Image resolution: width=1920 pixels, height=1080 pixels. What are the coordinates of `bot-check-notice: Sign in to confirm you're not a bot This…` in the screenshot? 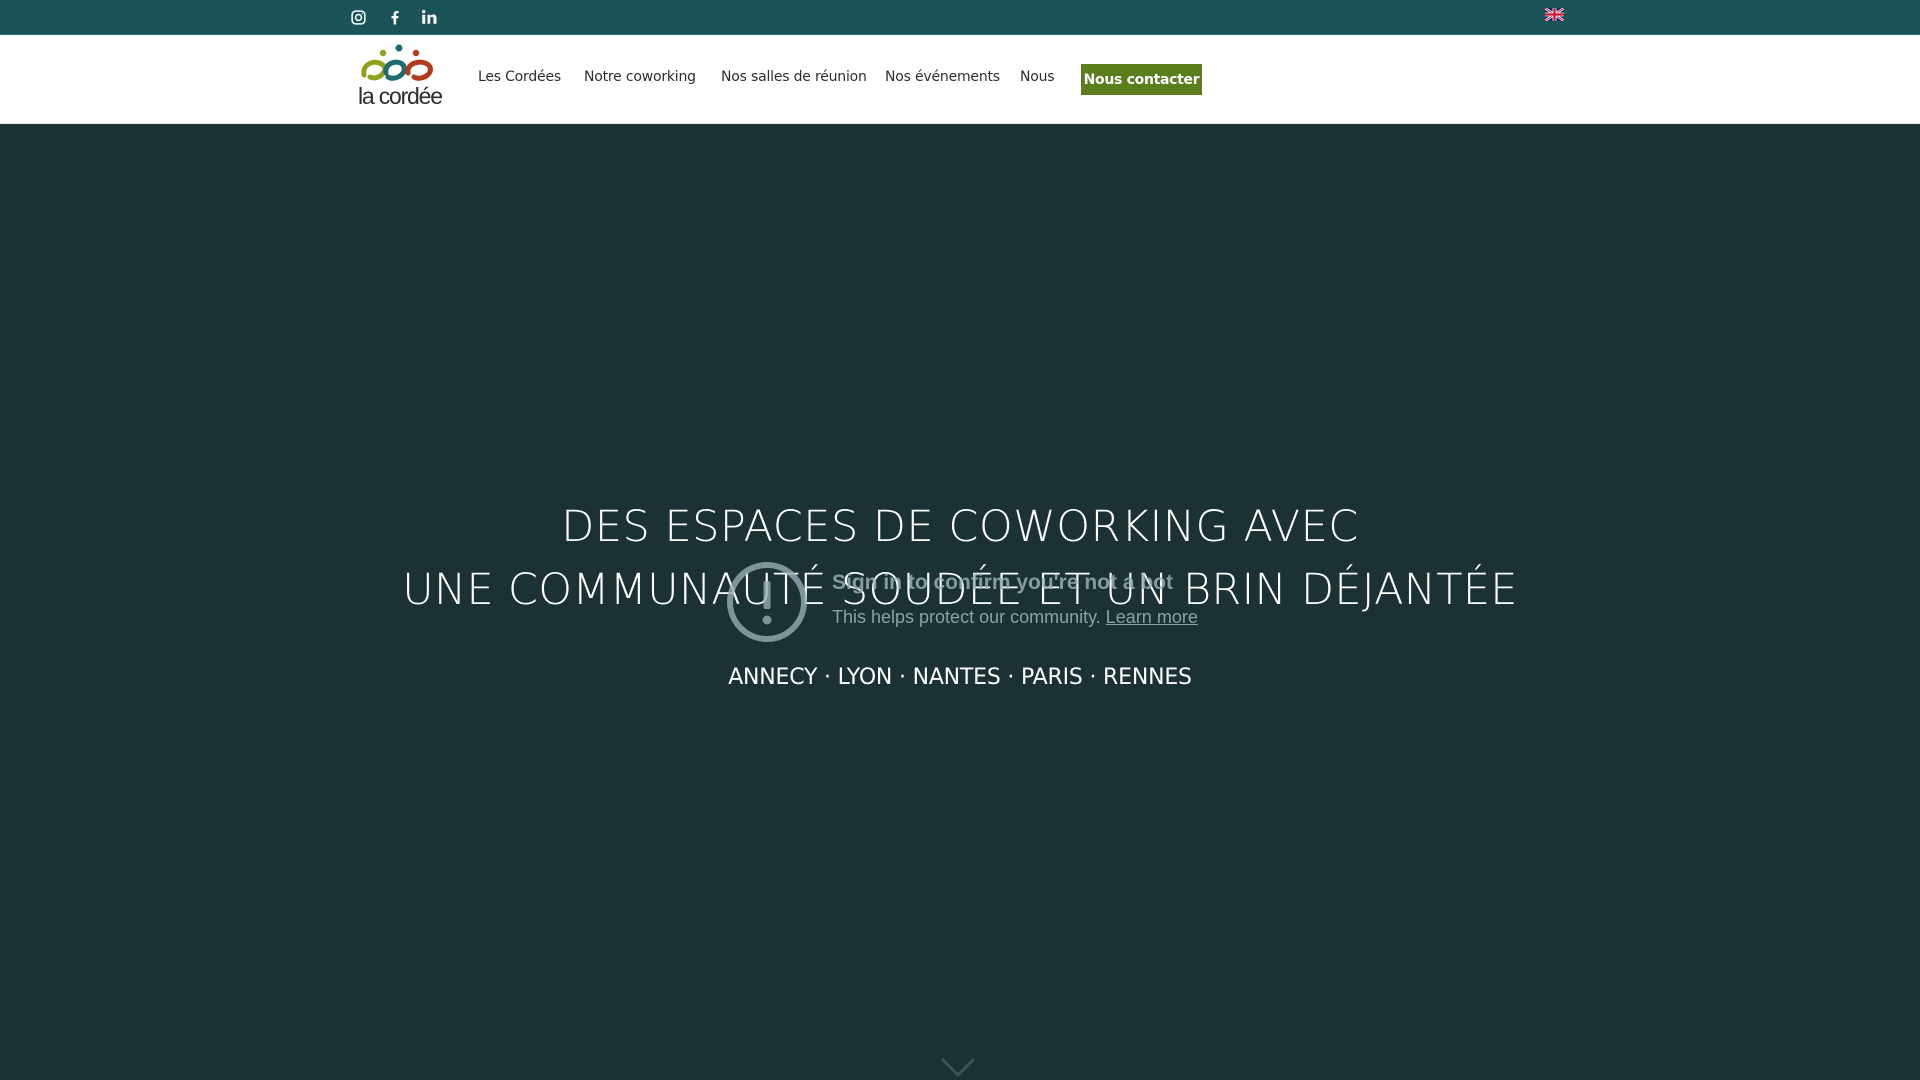 It's located at (976, 611).